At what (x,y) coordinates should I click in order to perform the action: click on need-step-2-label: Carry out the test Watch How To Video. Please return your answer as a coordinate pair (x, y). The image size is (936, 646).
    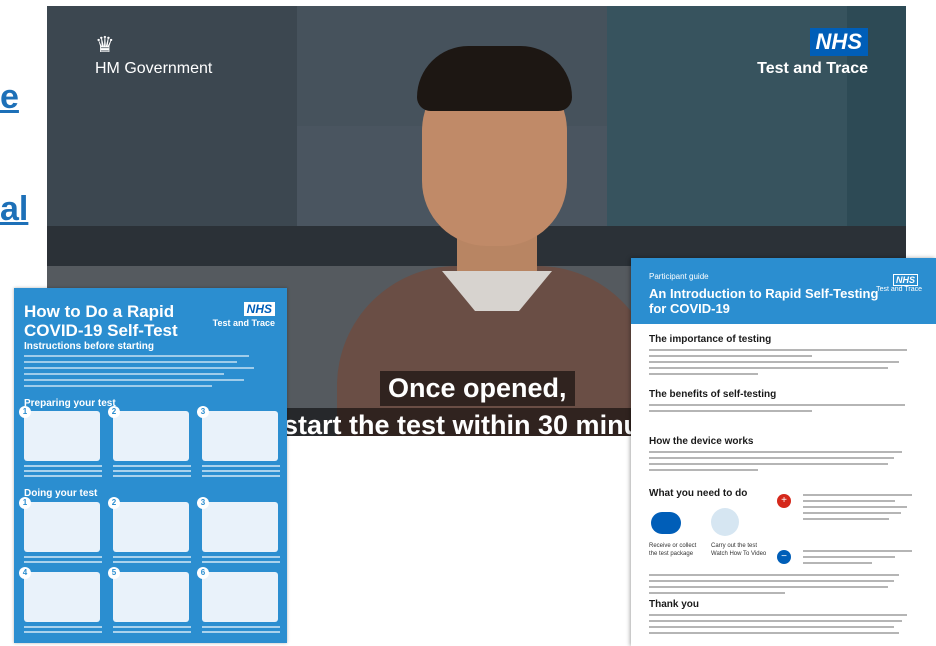
    Looking at the image, I should click on (741, 550).